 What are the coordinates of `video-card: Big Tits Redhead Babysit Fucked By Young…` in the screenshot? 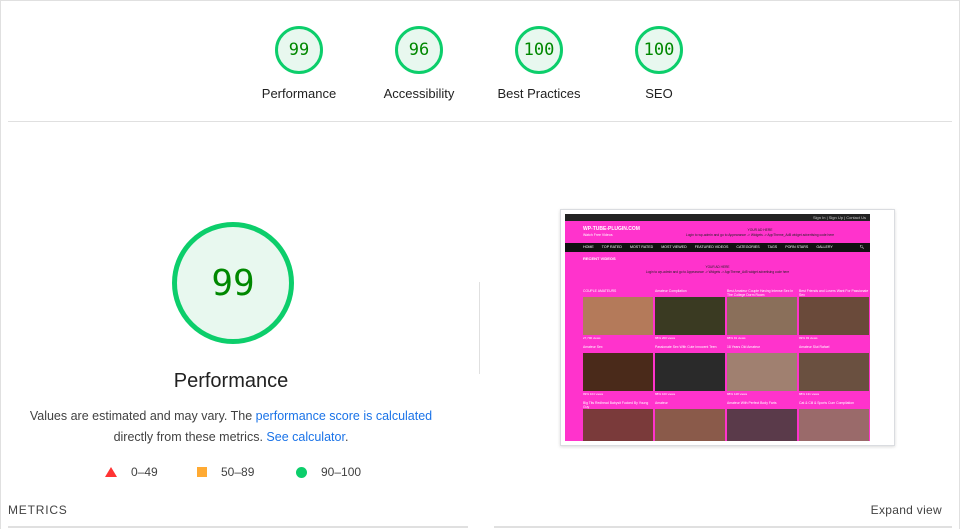 It's located at (618, 421).